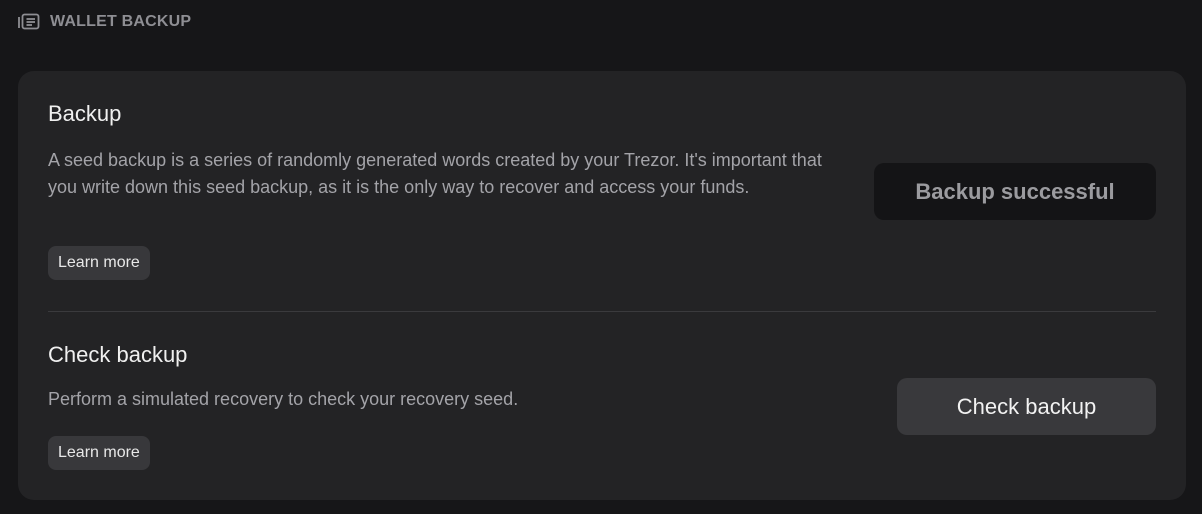 The height and width of the screenshot is (514, 1202). Describe the element at coordinates (1015, 191) in the screenshot. I see `backup-successful-button: Backup successful` at that location.